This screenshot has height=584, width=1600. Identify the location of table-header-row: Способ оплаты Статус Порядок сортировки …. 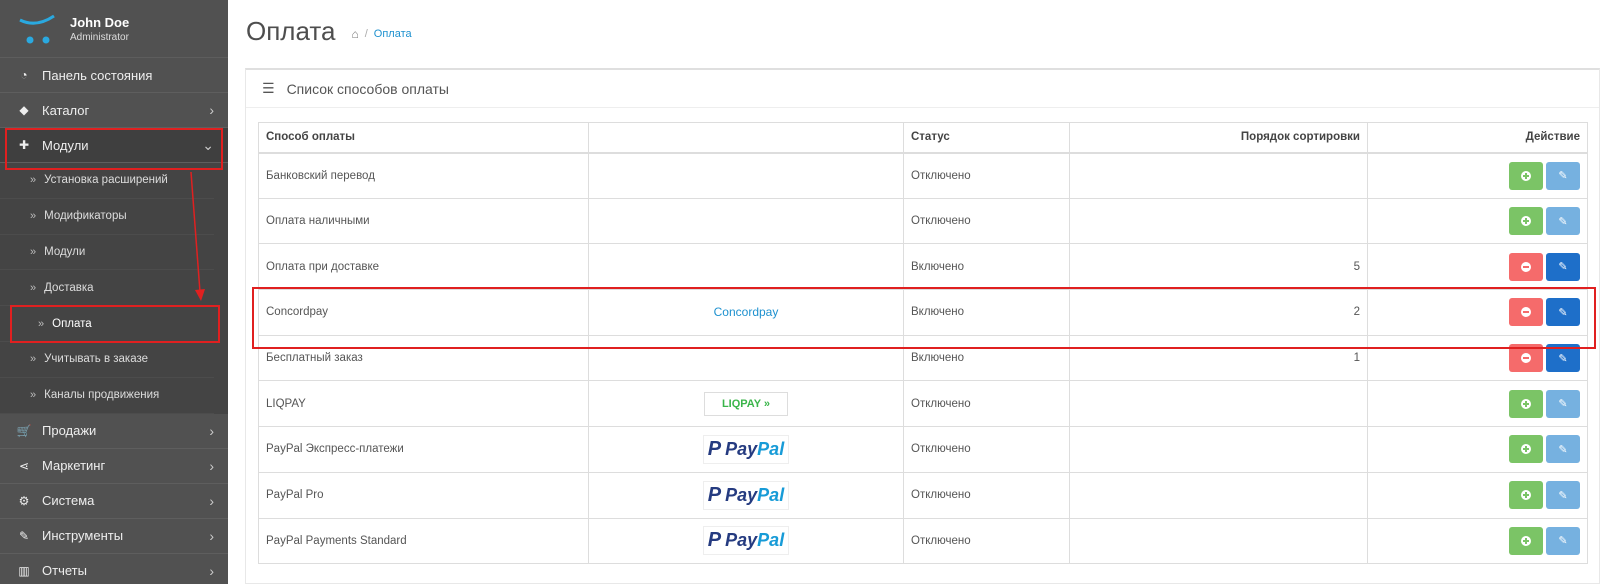
(923, 138).